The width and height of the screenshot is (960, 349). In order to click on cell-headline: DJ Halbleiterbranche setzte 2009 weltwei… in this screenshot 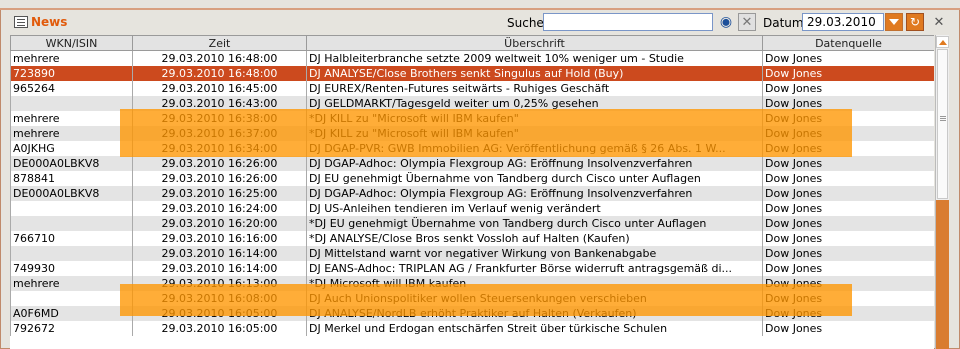, I will do `click(534, 58)`.